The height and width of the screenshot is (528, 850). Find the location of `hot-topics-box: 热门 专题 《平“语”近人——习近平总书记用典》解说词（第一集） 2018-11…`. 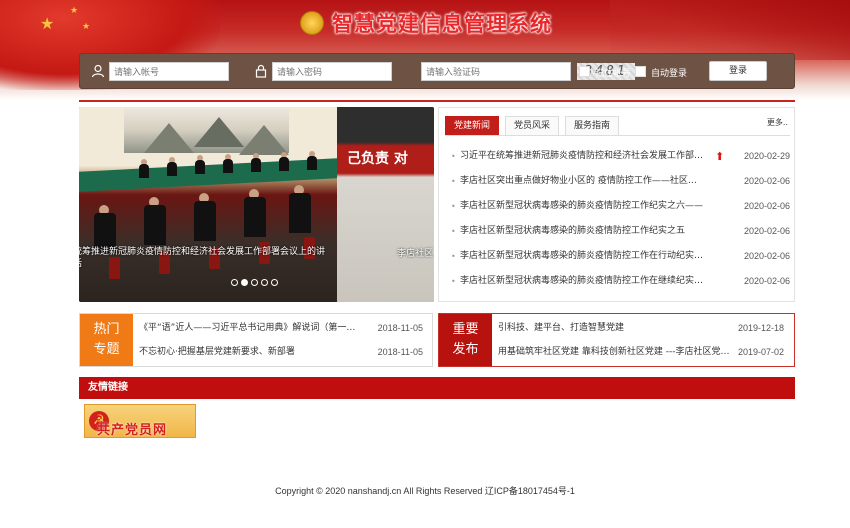

hot-topics-box: 热门 专题 《平“语”近人——习近平总书记用典》解说词（第一集） 2018-11… is located at coordinates (256, 340).